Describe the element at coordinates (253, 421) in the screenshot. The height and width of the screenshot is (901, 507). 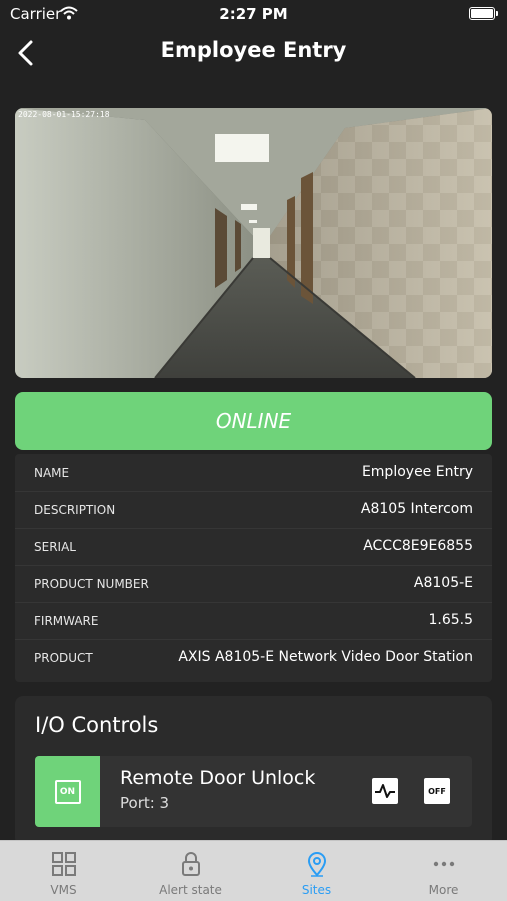
I see `online-status-button: ONLINE` at that location.